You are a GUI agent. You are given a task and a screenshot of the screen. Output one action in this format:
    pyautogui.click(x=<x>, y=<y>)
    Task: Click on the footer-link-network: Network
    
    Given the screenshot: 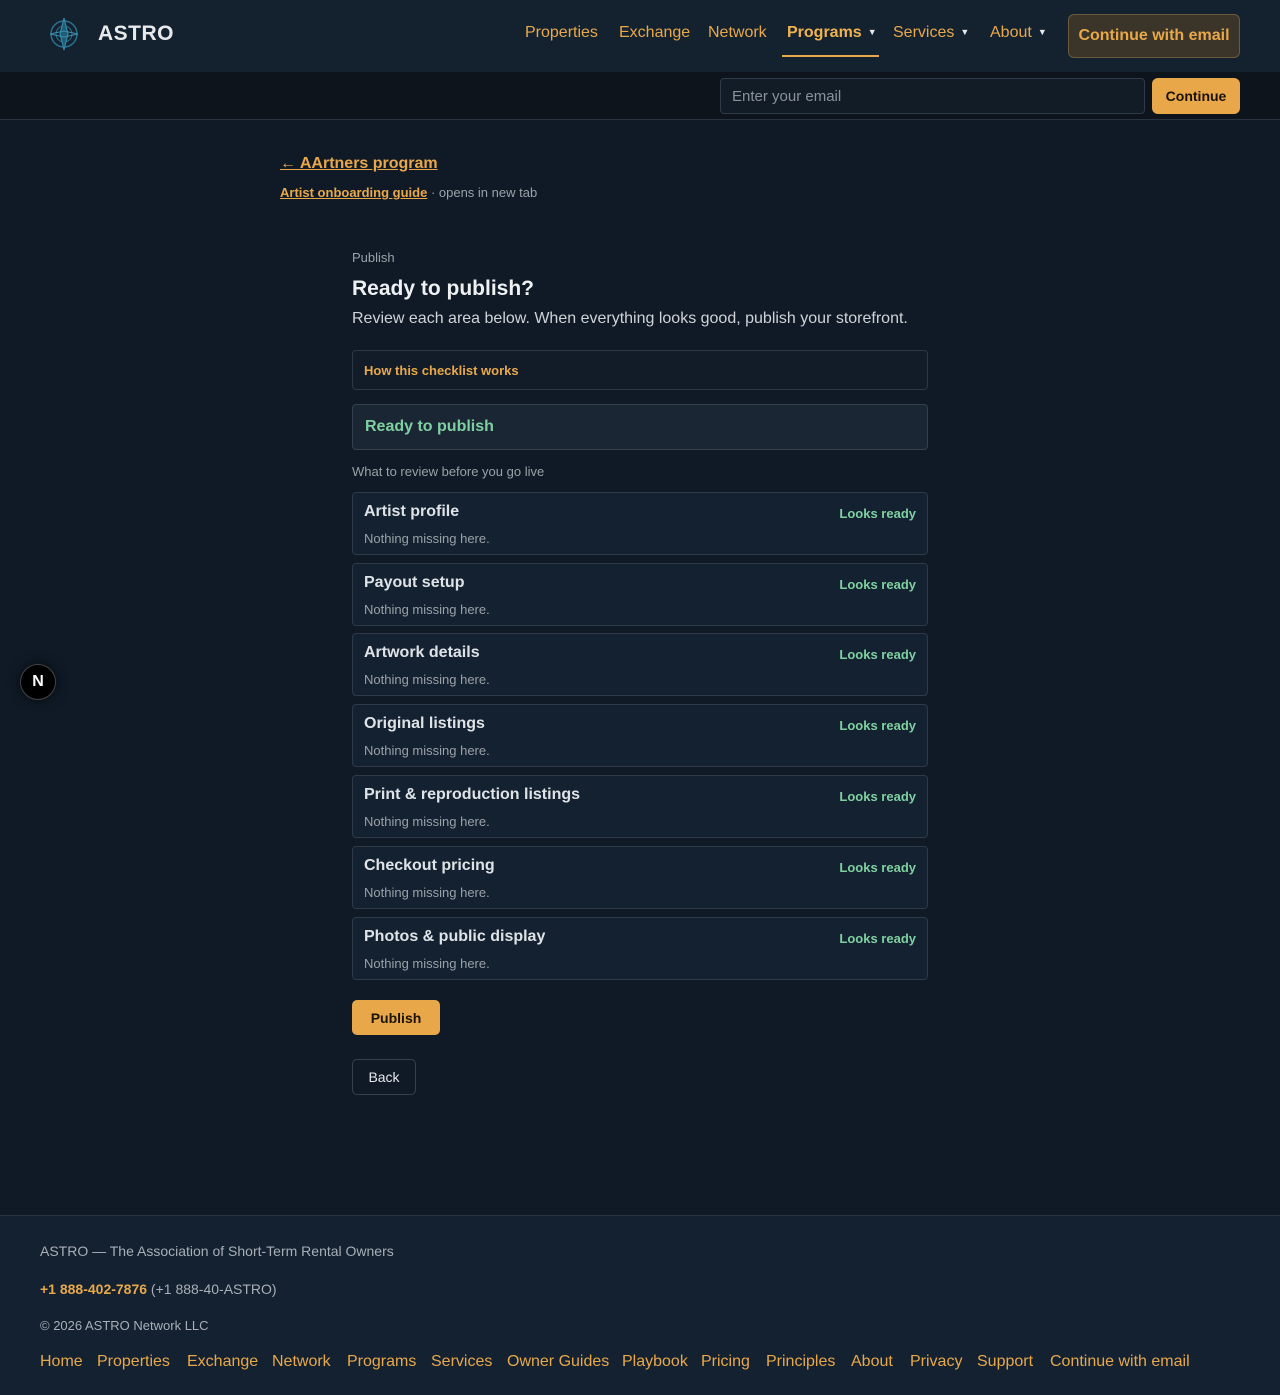 What is the action you would take?
    pyautogui.click(x=301, y=1362)
    